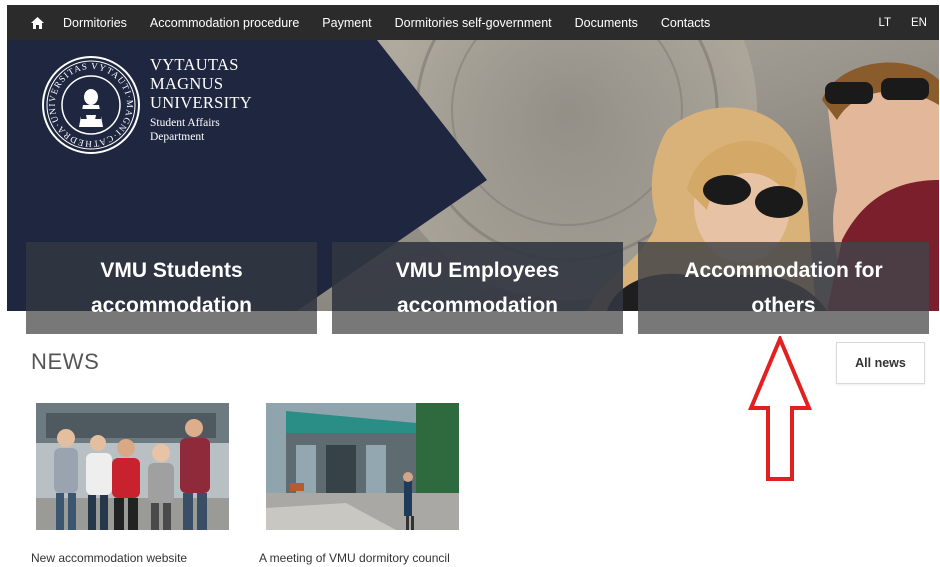 This screenshot has height=567, width=940. Describe the element at coordinates (91, 105) in the screenshot. I see `university-seal-icon: VYTAUTI·MAGNI·CATHEDRA·UNIVERSITAS` at that location.